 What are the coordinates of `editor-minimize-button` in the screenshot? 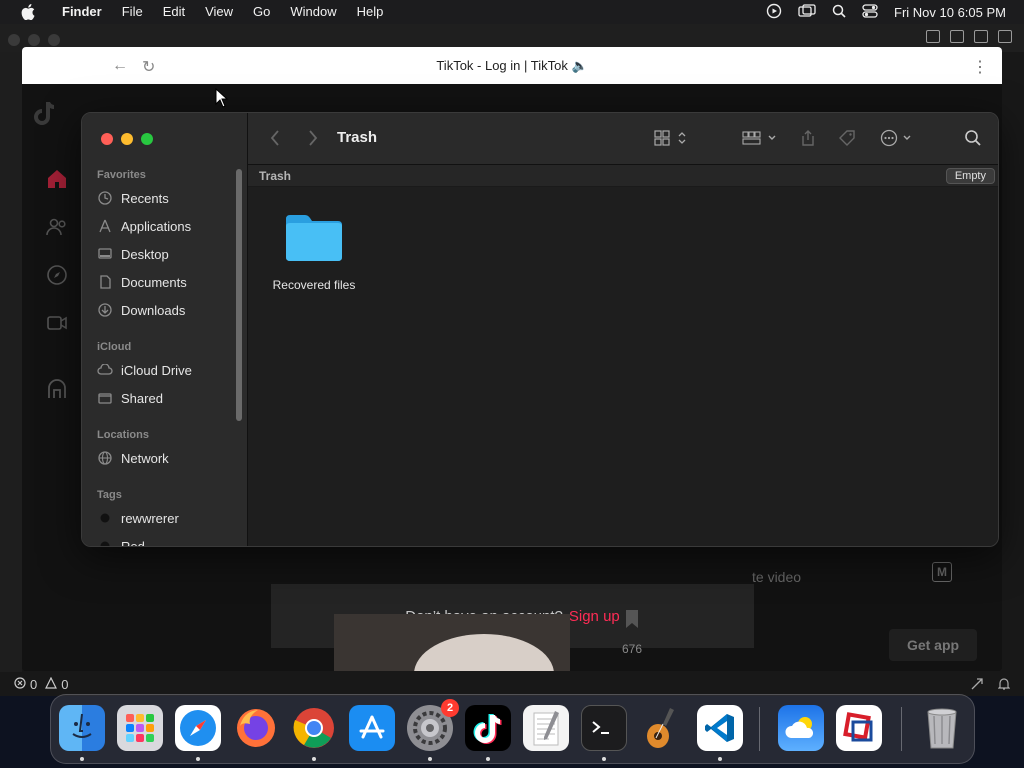 It's located at (34, 40).